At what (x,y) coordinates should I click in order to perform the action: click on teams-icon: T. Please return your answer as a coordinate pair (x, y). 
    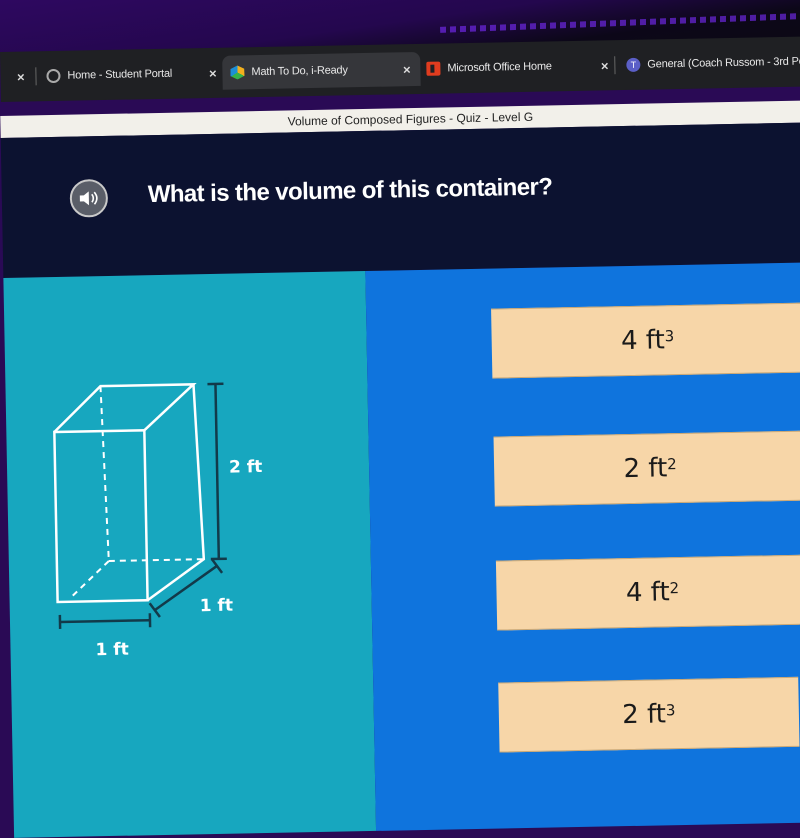
    Looking at the image, I should click on (633, 65).